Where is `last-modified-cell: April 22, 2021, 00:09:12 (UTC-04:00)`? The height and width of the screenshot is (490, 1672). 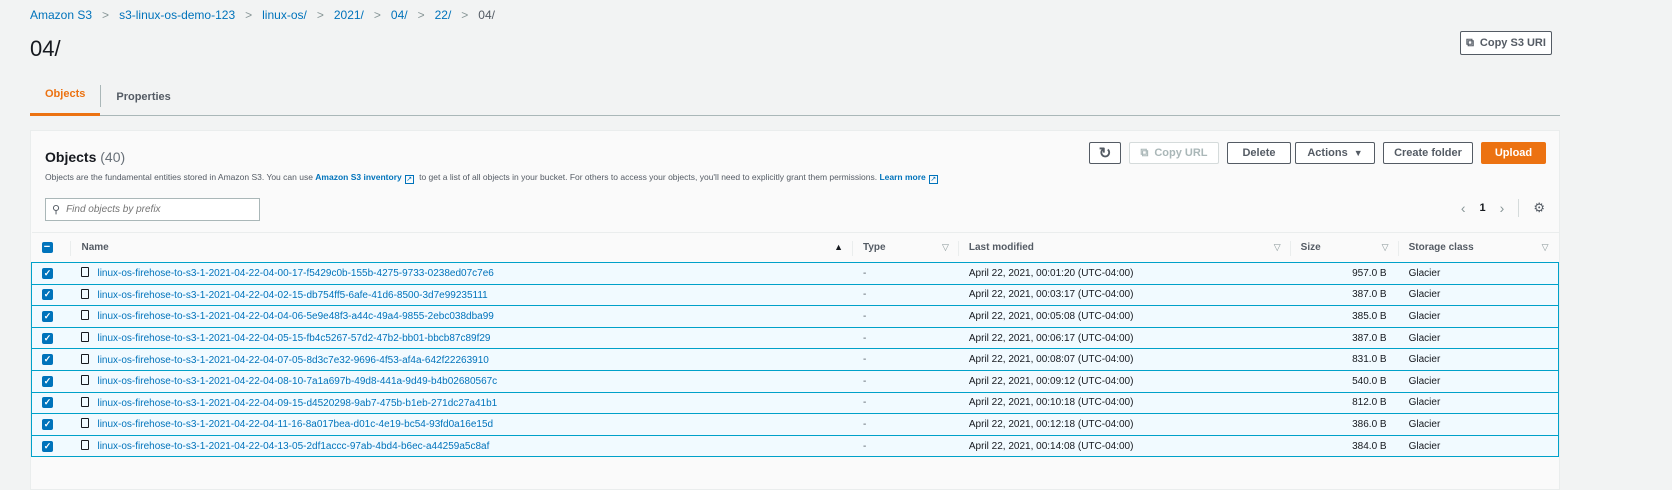 last-modified-cell: April 22, 2021, 00:09:12 (UTC-04:00) is located at coordinates (1051, 381).